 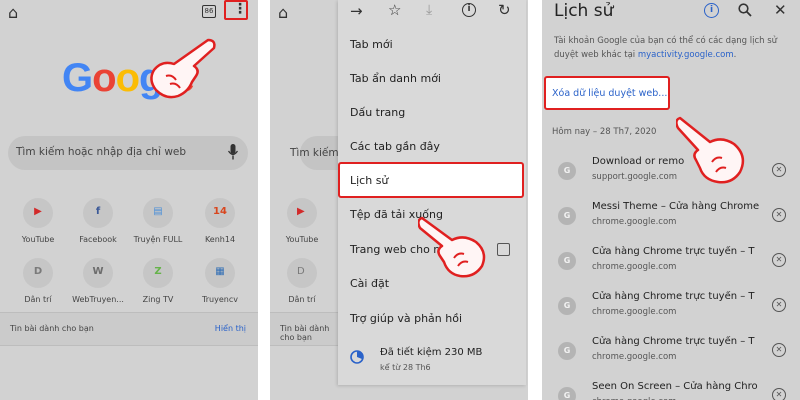 I want to click on shortcut-tile: f Facebook, so click(x=98, y=221).